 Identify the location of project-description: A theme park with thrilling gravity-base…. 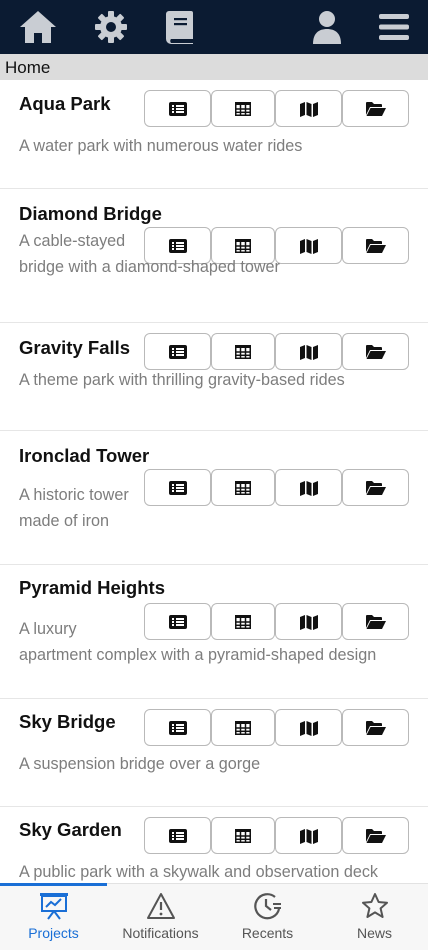
(216, 380).